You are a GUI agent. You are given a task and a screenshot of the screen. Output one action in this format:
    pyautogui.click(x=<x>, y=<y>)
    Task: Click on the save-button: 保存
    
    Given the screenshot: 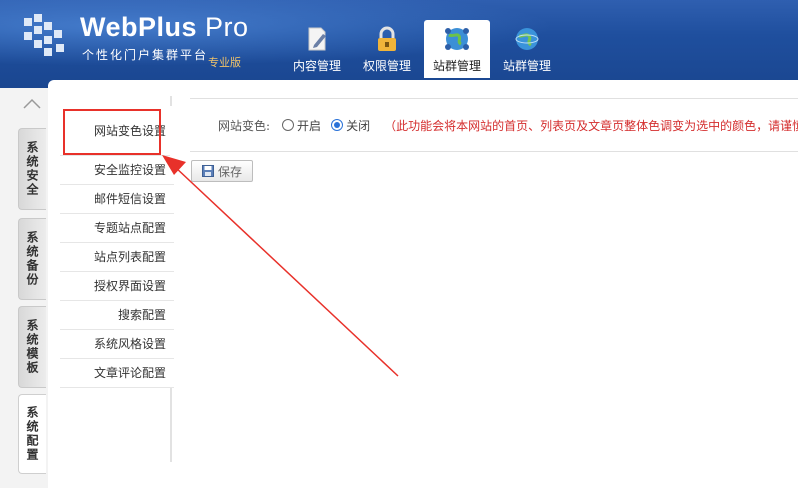 What is the action you would take?
    pyautogui.click(x=222, y=171)
    